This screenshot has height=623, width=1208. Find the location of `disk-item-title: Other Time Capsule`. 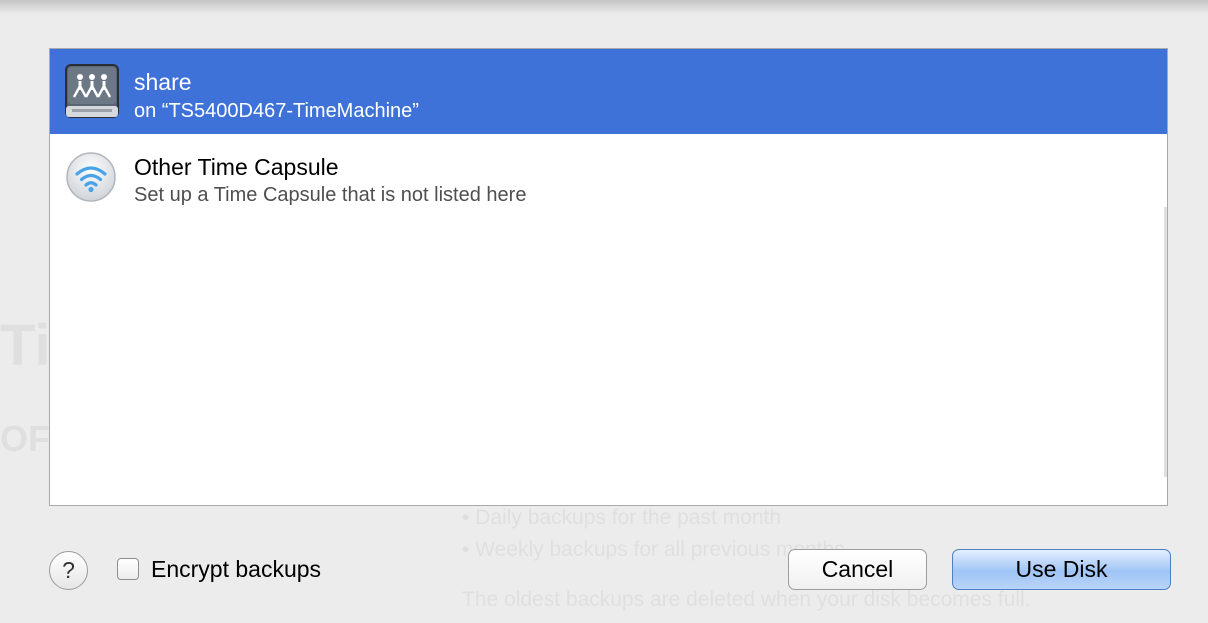

disk-item-title: Other Time Capsule is located at coordinates (236, 167).